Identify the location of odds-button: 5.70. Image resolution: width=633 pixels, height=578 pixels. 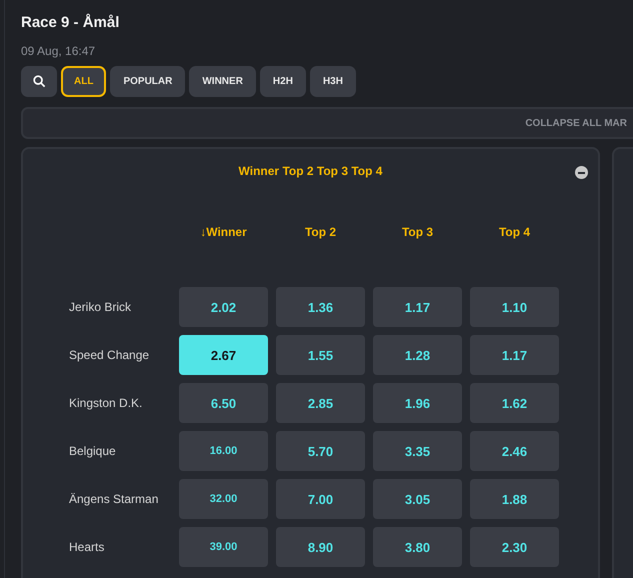
(320, 451).